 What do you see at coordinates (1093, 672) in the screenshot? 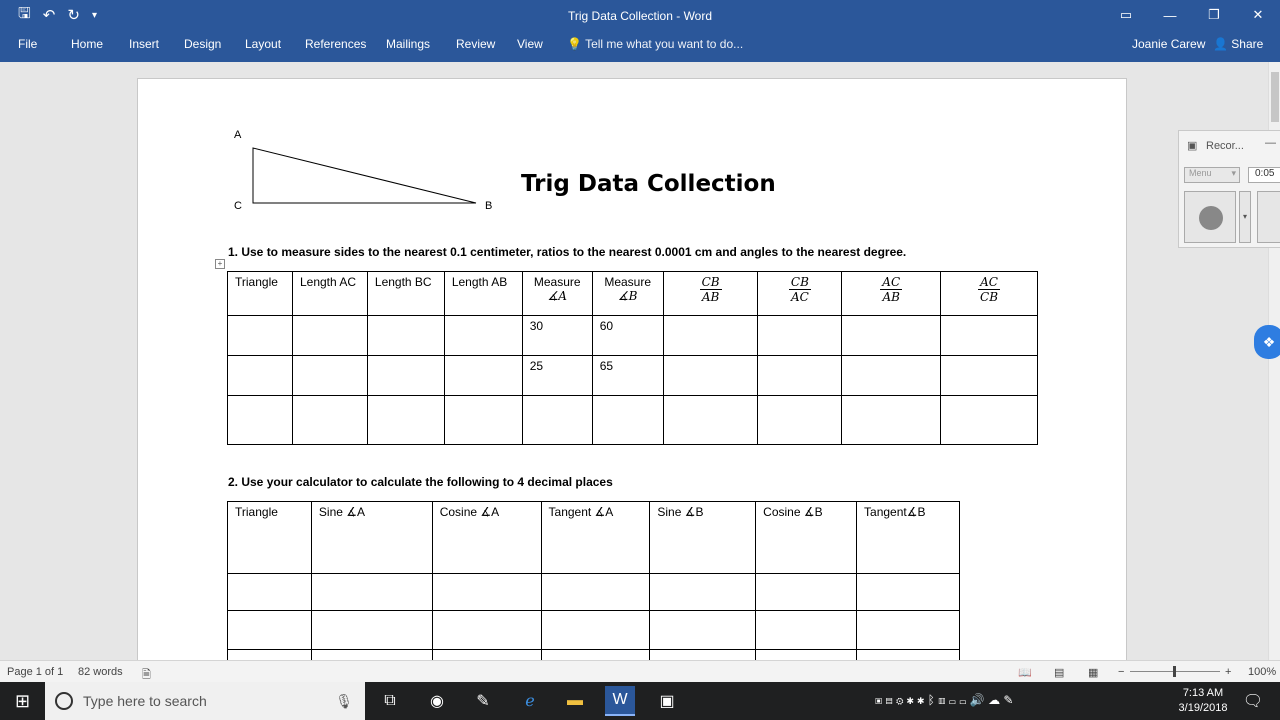
I see `web-layout-icon: ▦` at bounding box center [1093, 672].